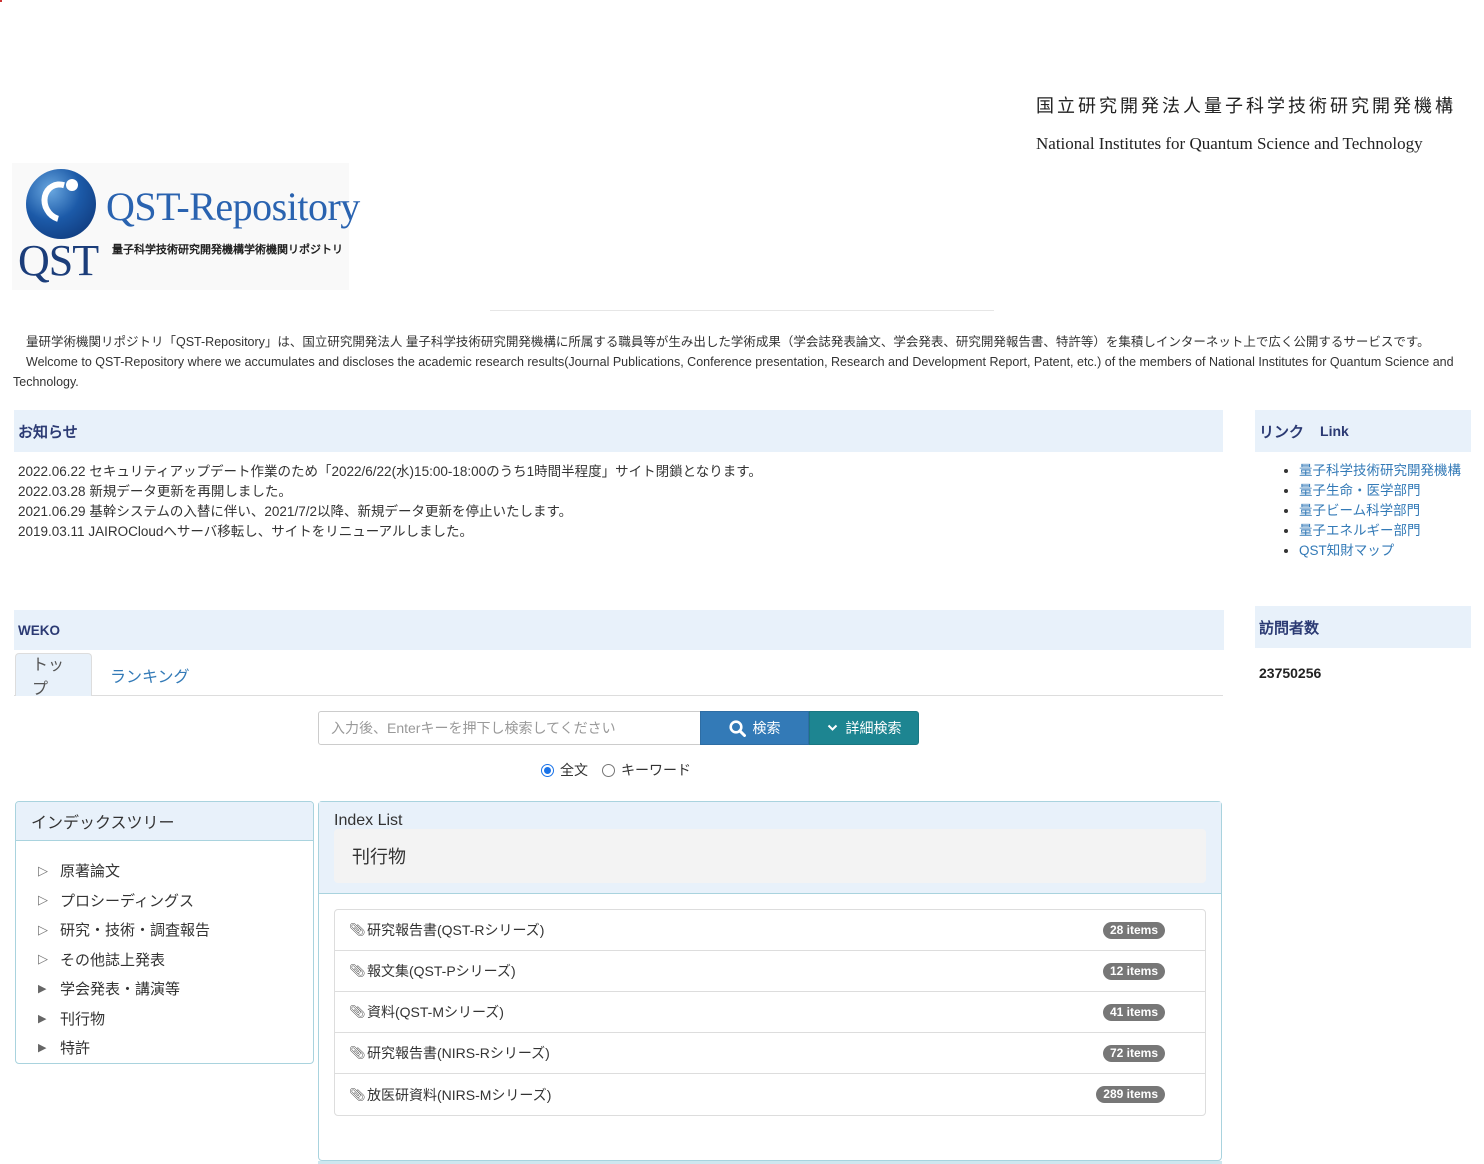 This screenshot has width=1484, height=1164. What do you see at coordinates (1334, 431) in the screenshot?
I see `links-title-en: Link` at bounding box center [1334, 431].